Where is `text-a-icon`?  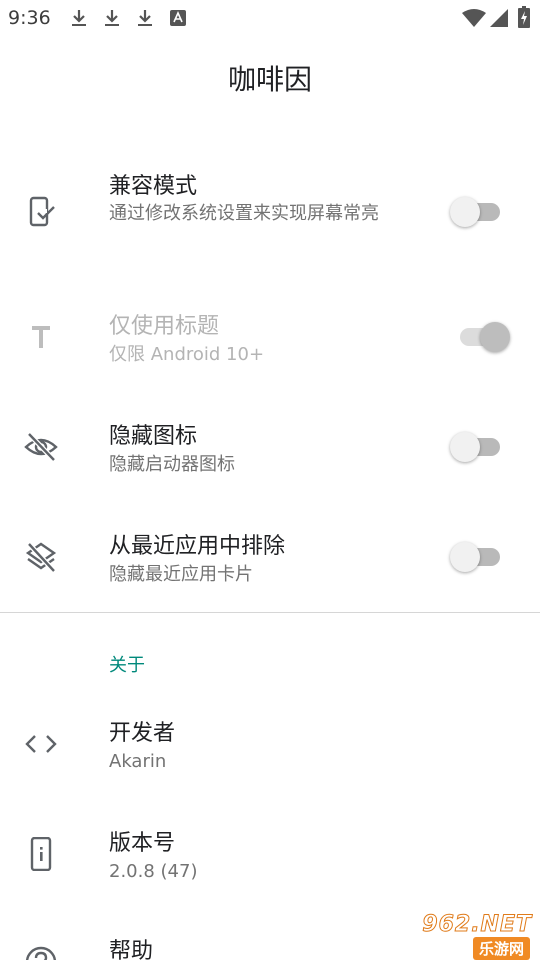
text-a-icon is located at coordinates (178, 18).